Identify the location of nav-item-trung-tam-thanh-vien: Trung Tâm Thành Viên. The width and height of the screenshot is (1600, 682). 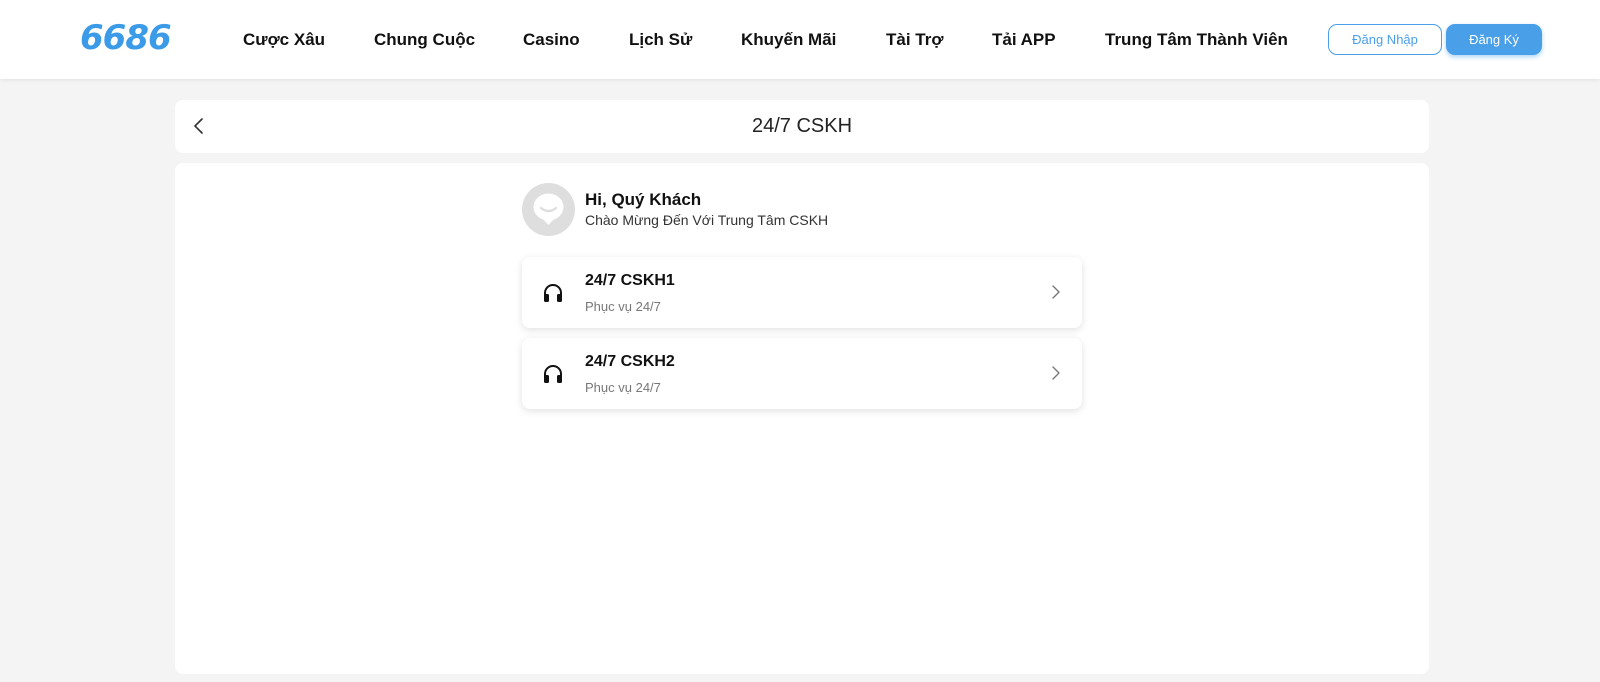
(1196, 40).